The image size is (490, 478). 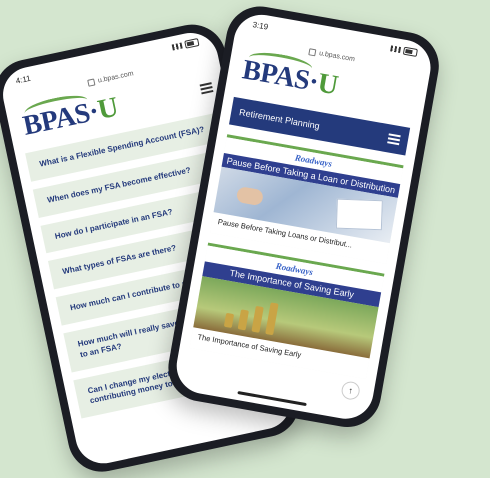 I want to click on faq-question: What types of FSAs are there?, so click(x=119, y=260).